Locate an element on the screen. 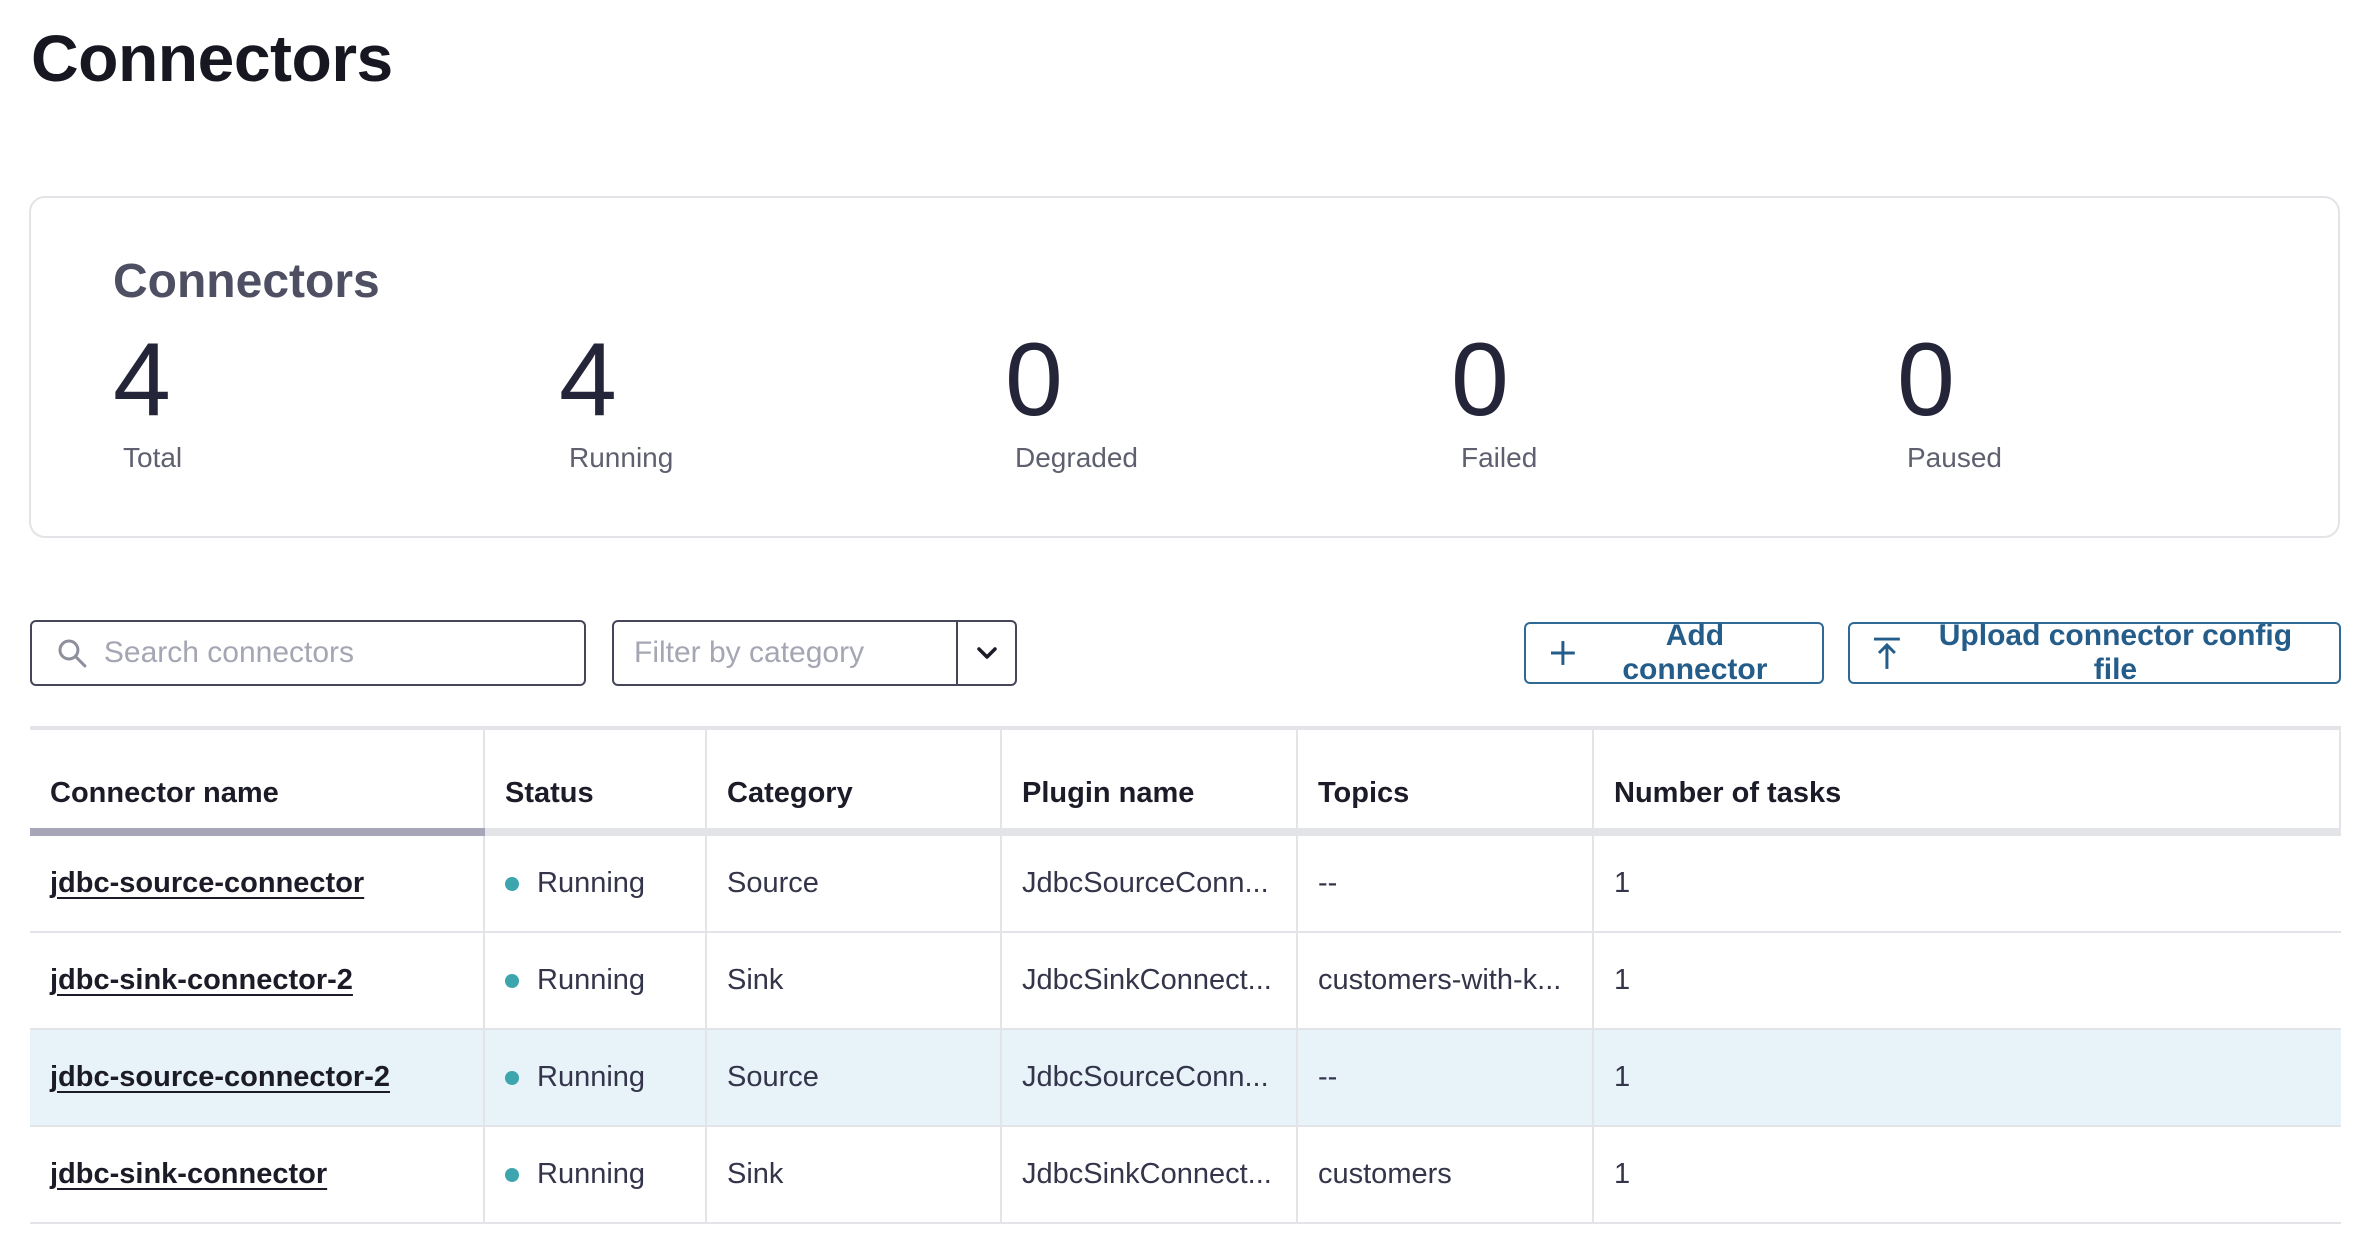 Image resolution: width=2370 pixels, height=1260 pixels. connector-name-link: jdbc-sink-connector-2 is located at coordinates (201, 980).